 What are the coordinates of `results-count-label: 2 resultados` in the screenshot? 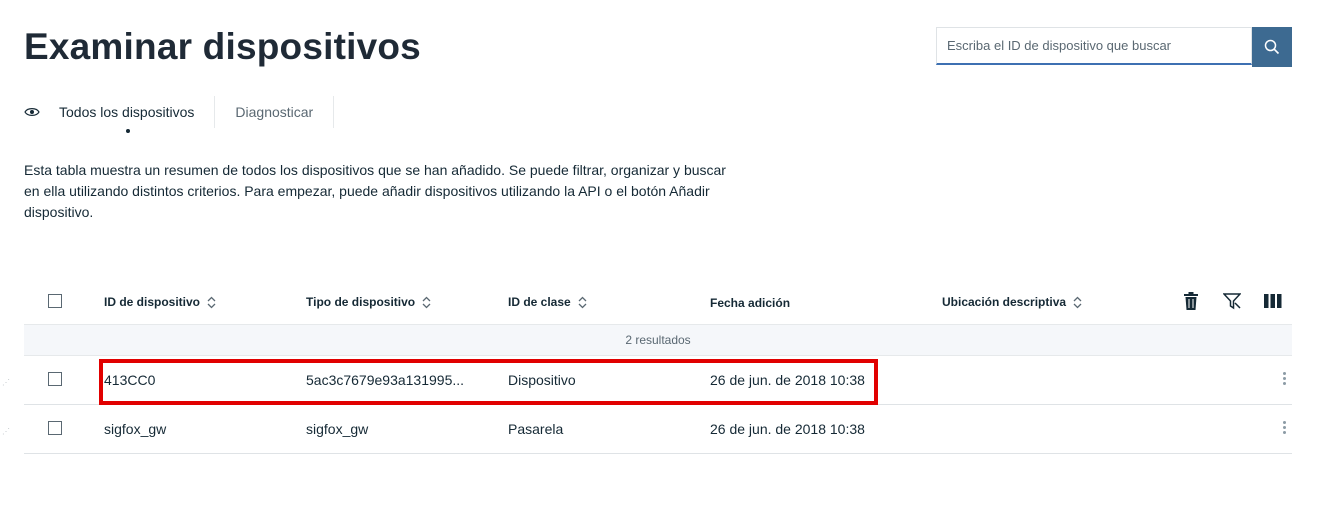 It's located at (658, 340).